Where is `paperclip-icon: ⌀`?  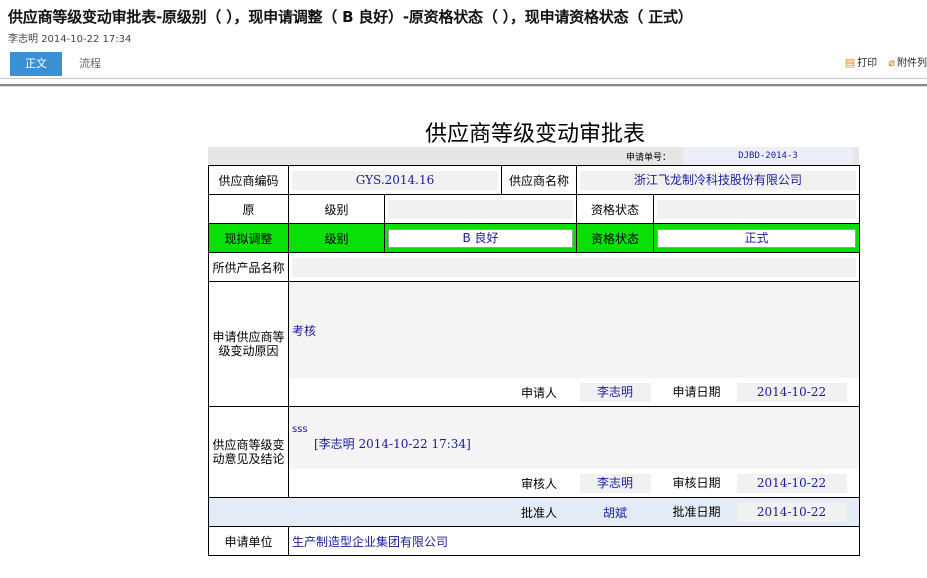
paperclip-icon: ⌀ is located at coordinates (891, 62).